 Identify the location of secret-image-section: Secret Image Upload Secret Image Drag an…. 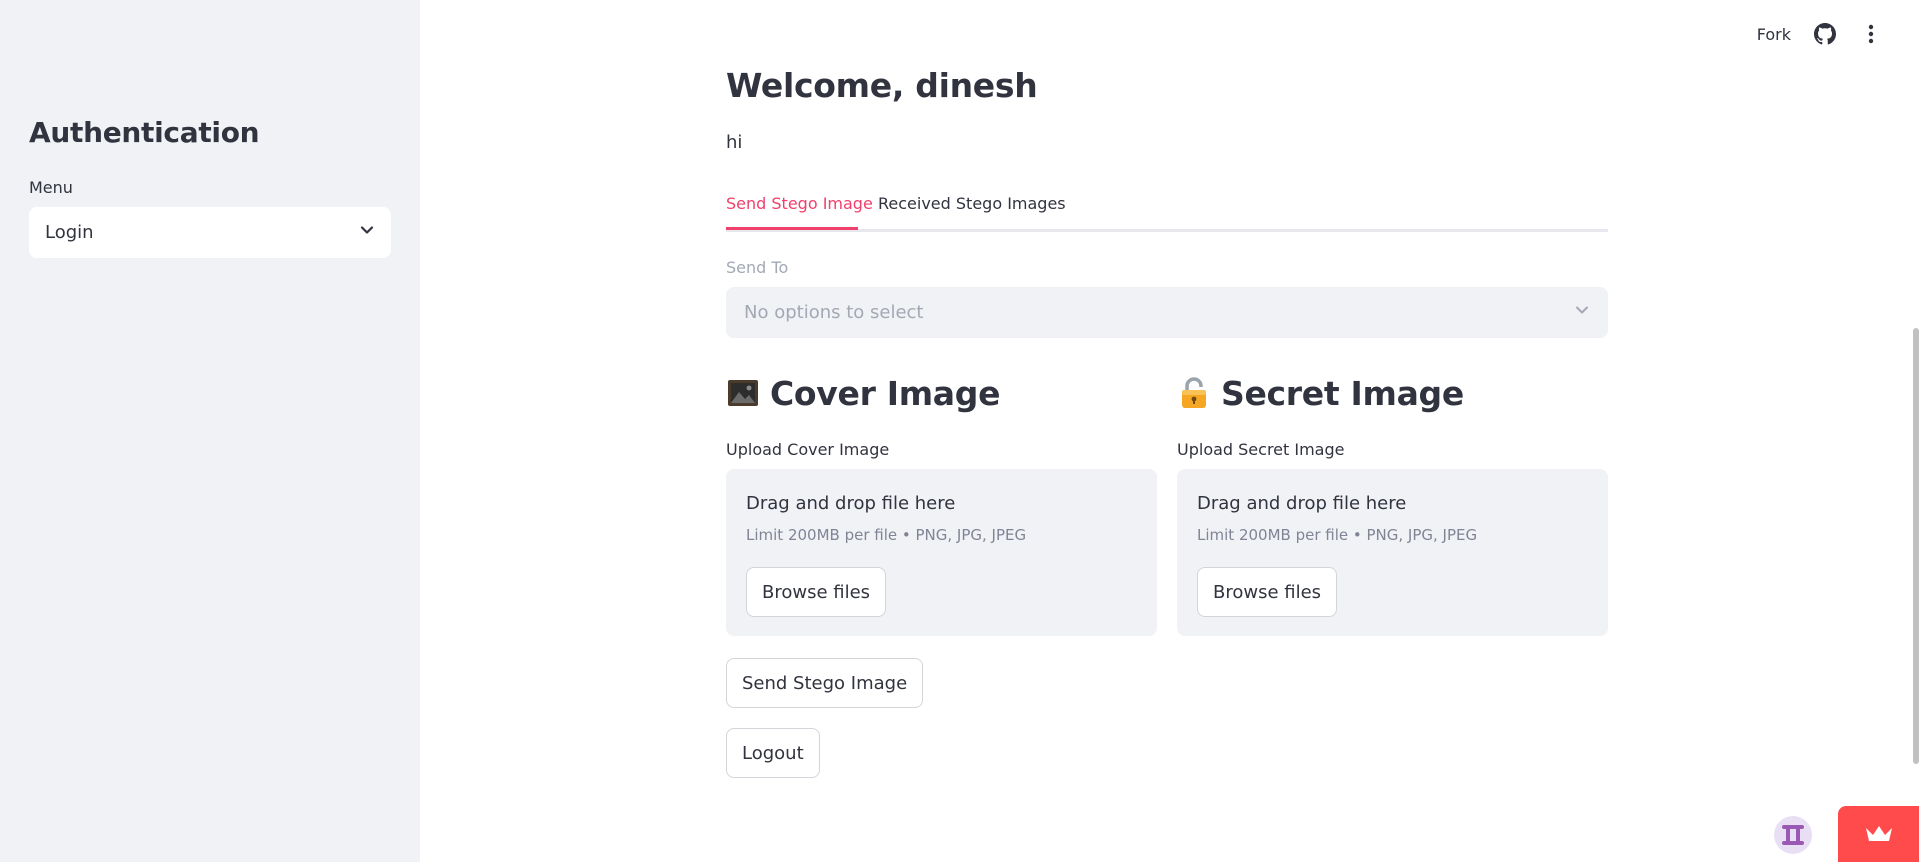
(1392, 503).